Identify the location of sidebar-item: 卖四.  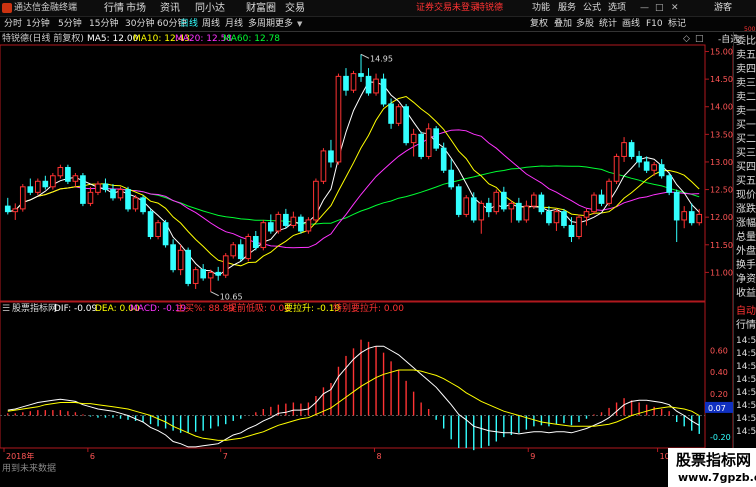
(746, 69).